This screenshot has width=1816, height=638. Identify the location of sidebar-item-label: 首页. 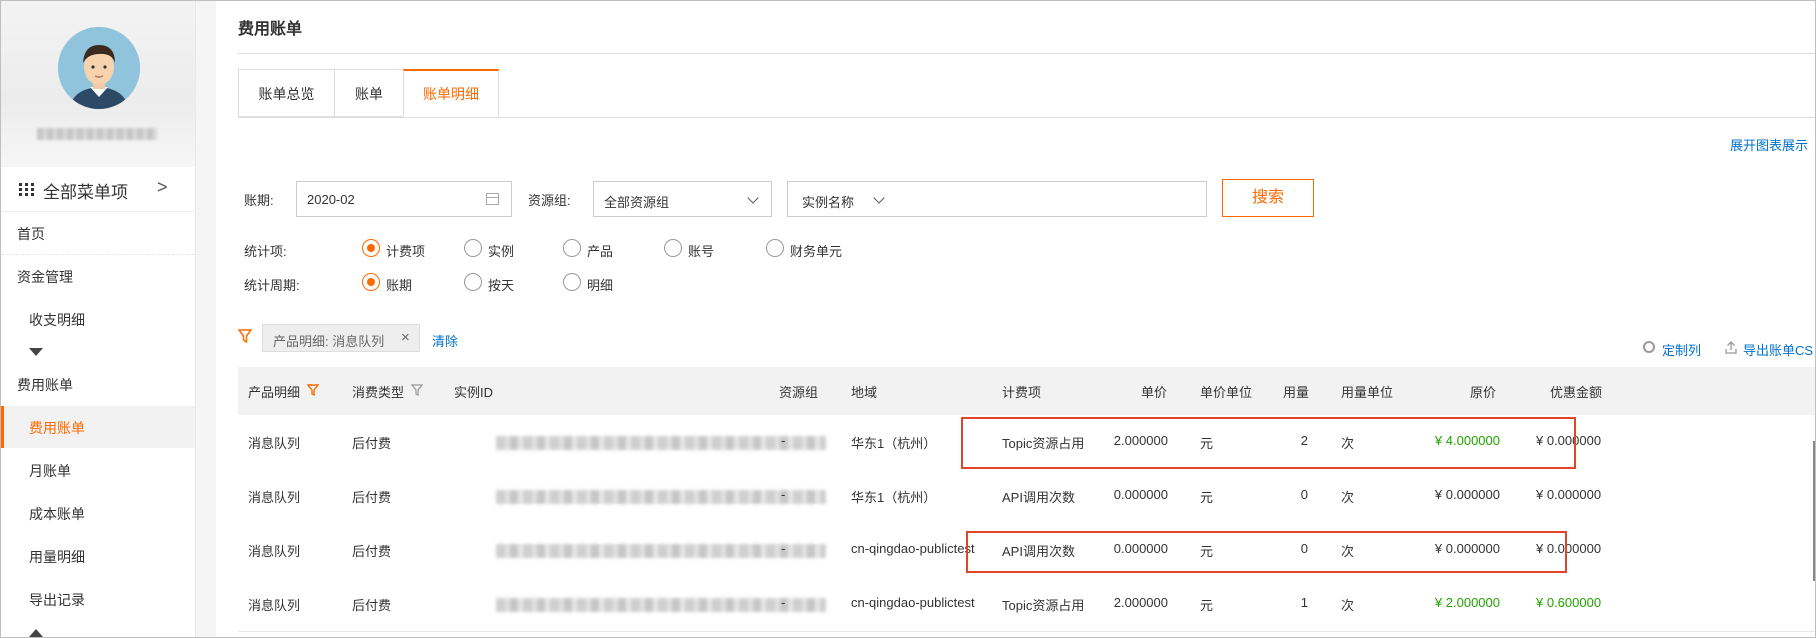
(31, 234).